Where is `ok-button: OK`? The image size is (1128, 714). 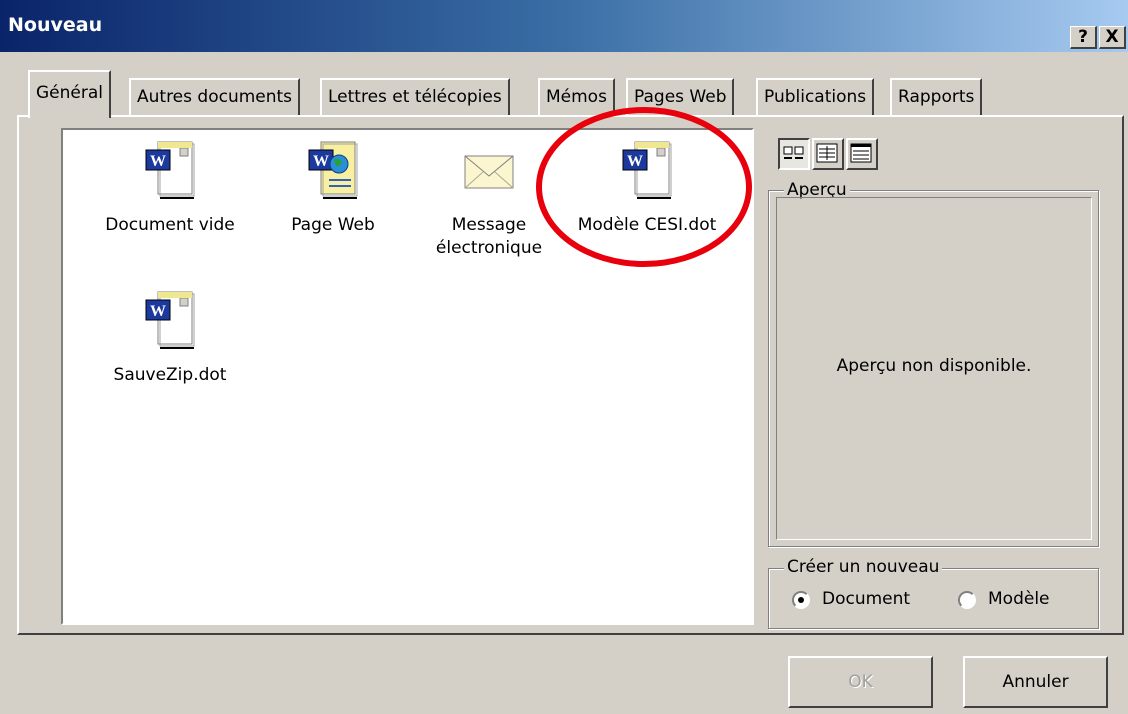
ok-button: OK is located at coordinates (860, 682).